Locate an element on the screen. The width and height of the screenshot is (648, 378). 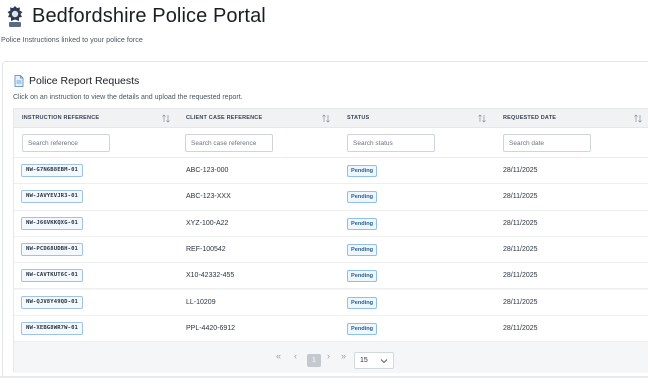
search-reference-input is located at coordinates (66, 143).